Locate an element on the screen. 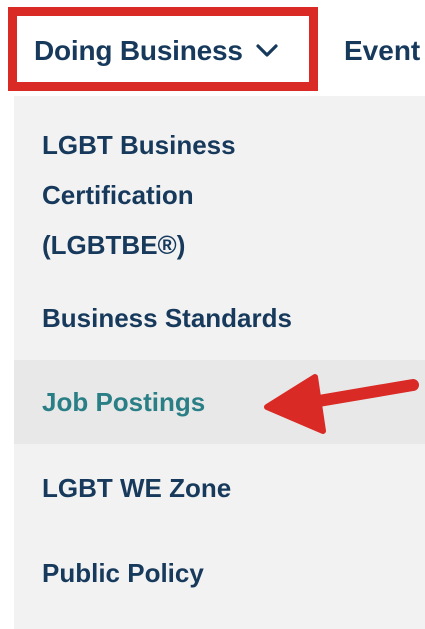 The height and width of the screenshot is (629, 425). menu-item-label: LGBT WE Zone is located at coordinates (137, 488).